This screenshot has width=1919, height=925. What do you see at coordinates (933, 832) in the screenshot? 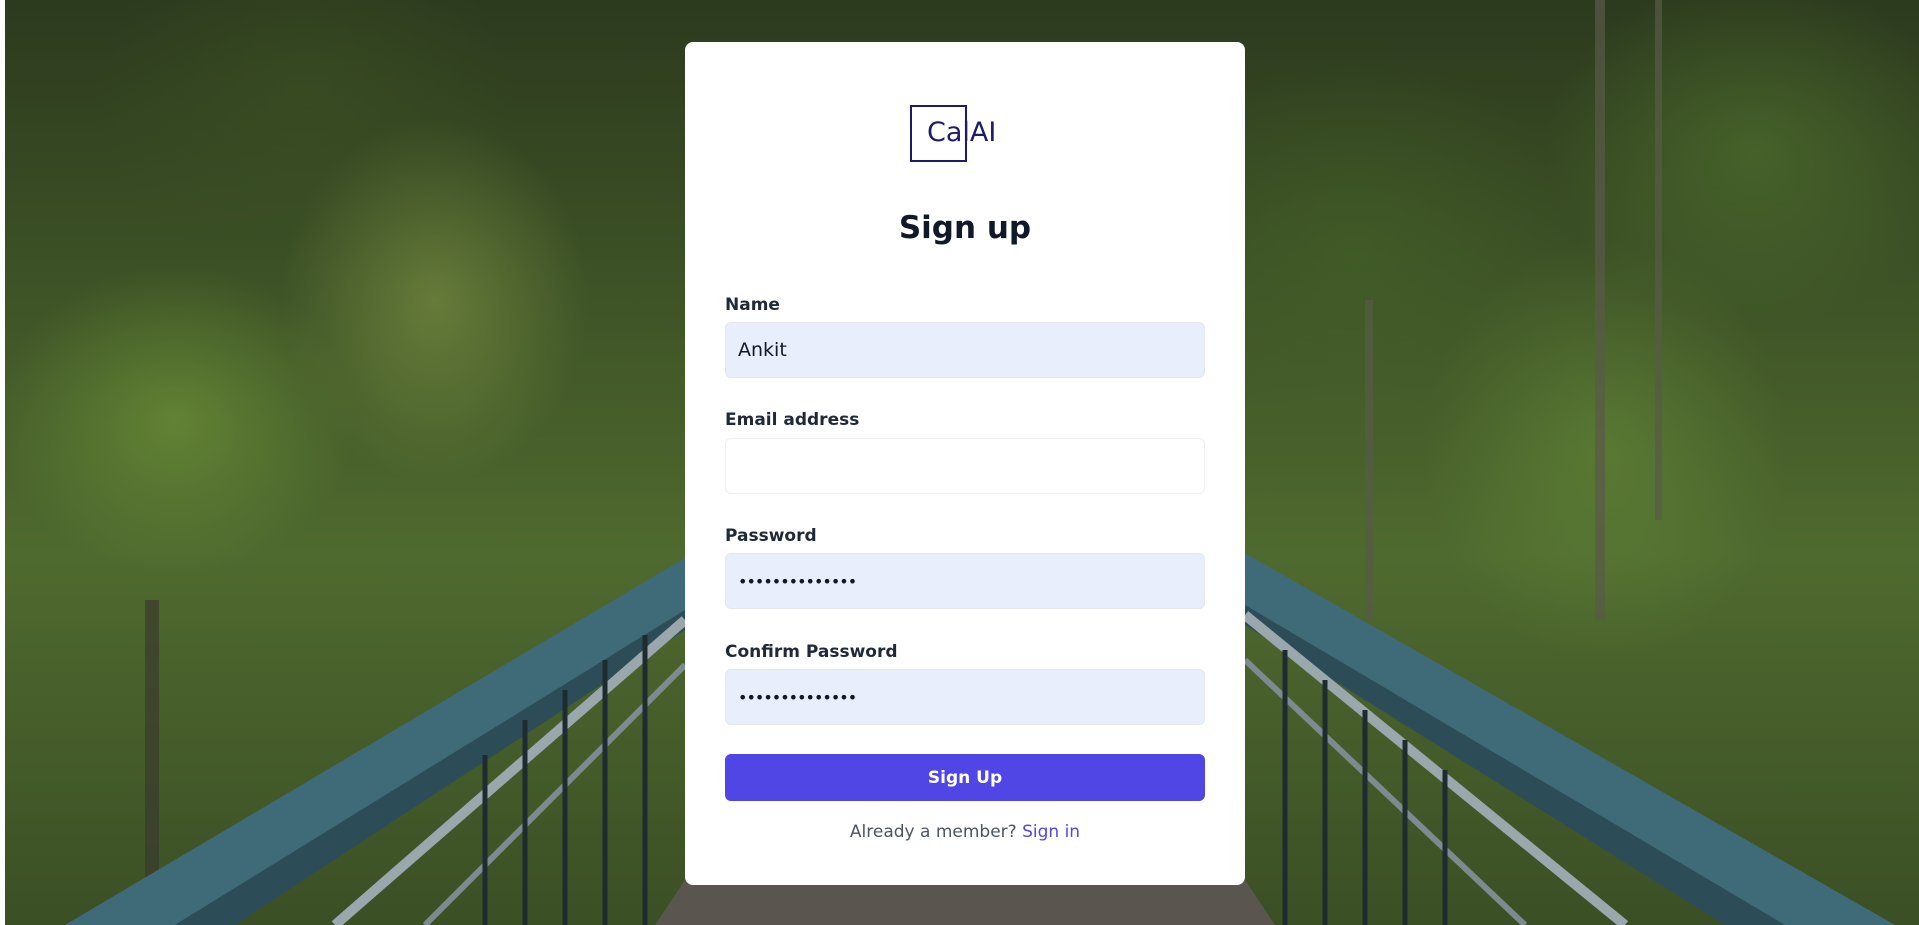
I see `already-member-text: Already a member?` at bounding box center [933, 832].